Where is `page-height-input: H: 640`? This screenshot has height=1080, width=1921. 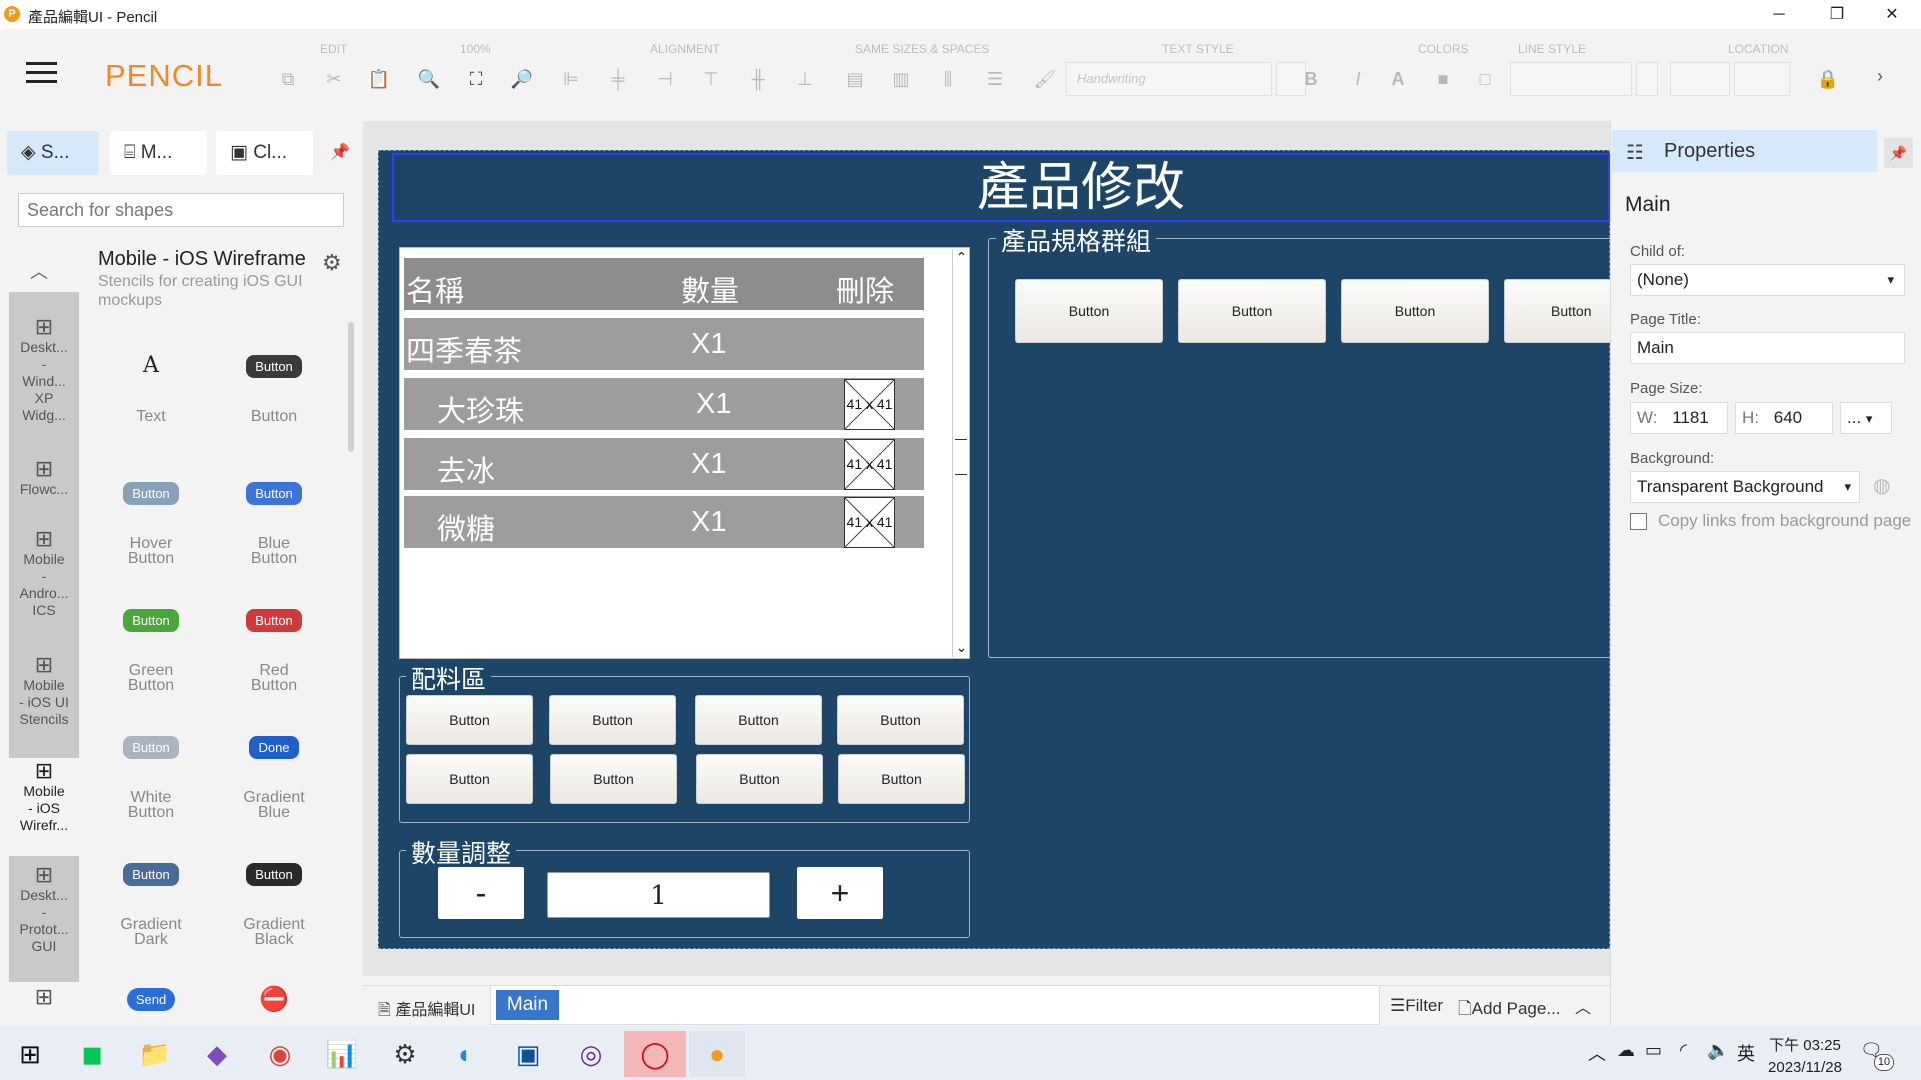
page-height-input: H: 640 is located at coordinates (1784, 418).